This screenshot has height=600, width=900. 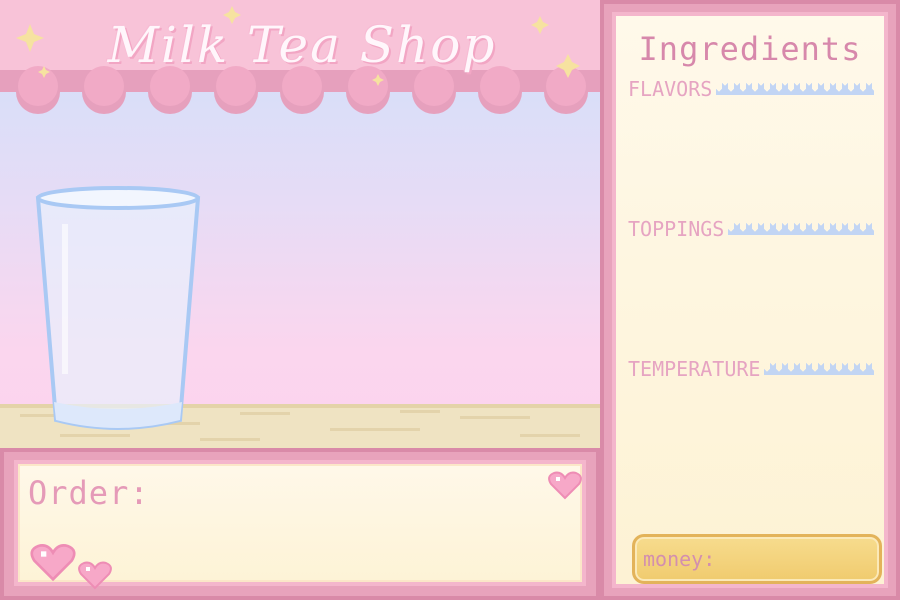 What do you see at coordinates (676, 229) in the screenshot?
I see `toppings-label: Toppings` at bounding box center [676, 229].